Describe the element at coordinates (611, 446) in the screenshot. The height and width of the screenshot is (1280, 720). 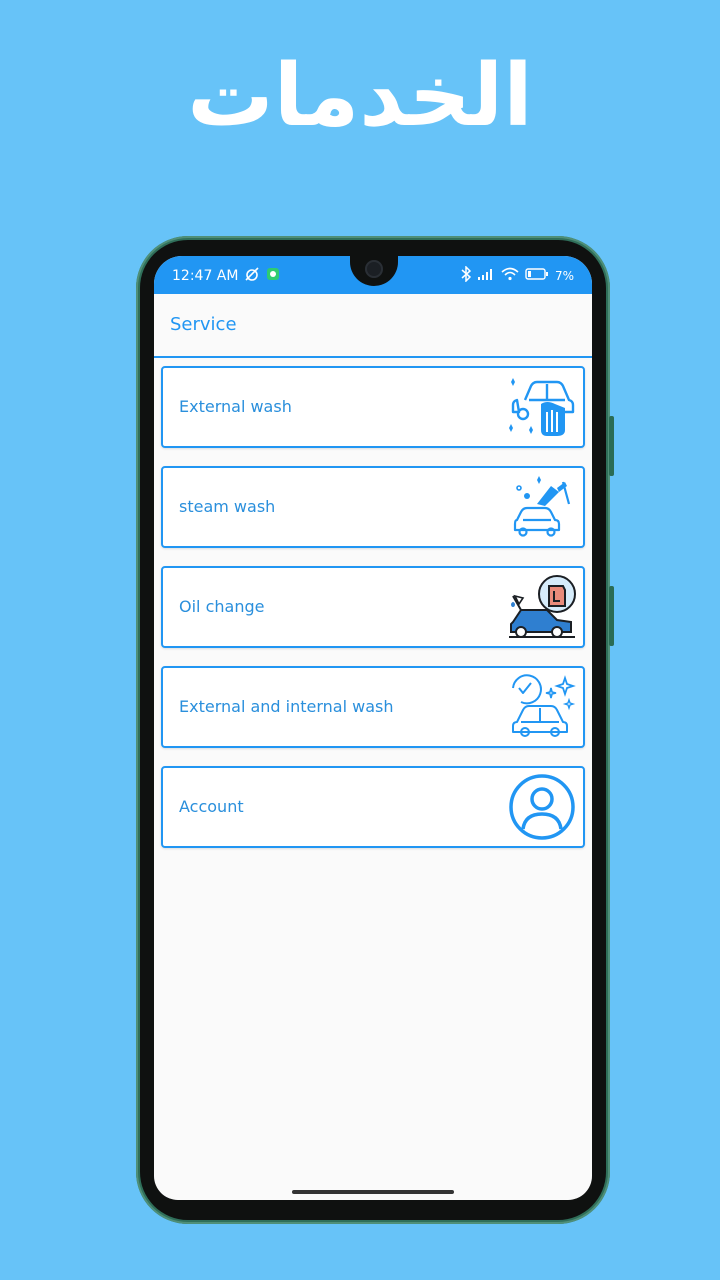
I see `phone-volume-button` at that location.